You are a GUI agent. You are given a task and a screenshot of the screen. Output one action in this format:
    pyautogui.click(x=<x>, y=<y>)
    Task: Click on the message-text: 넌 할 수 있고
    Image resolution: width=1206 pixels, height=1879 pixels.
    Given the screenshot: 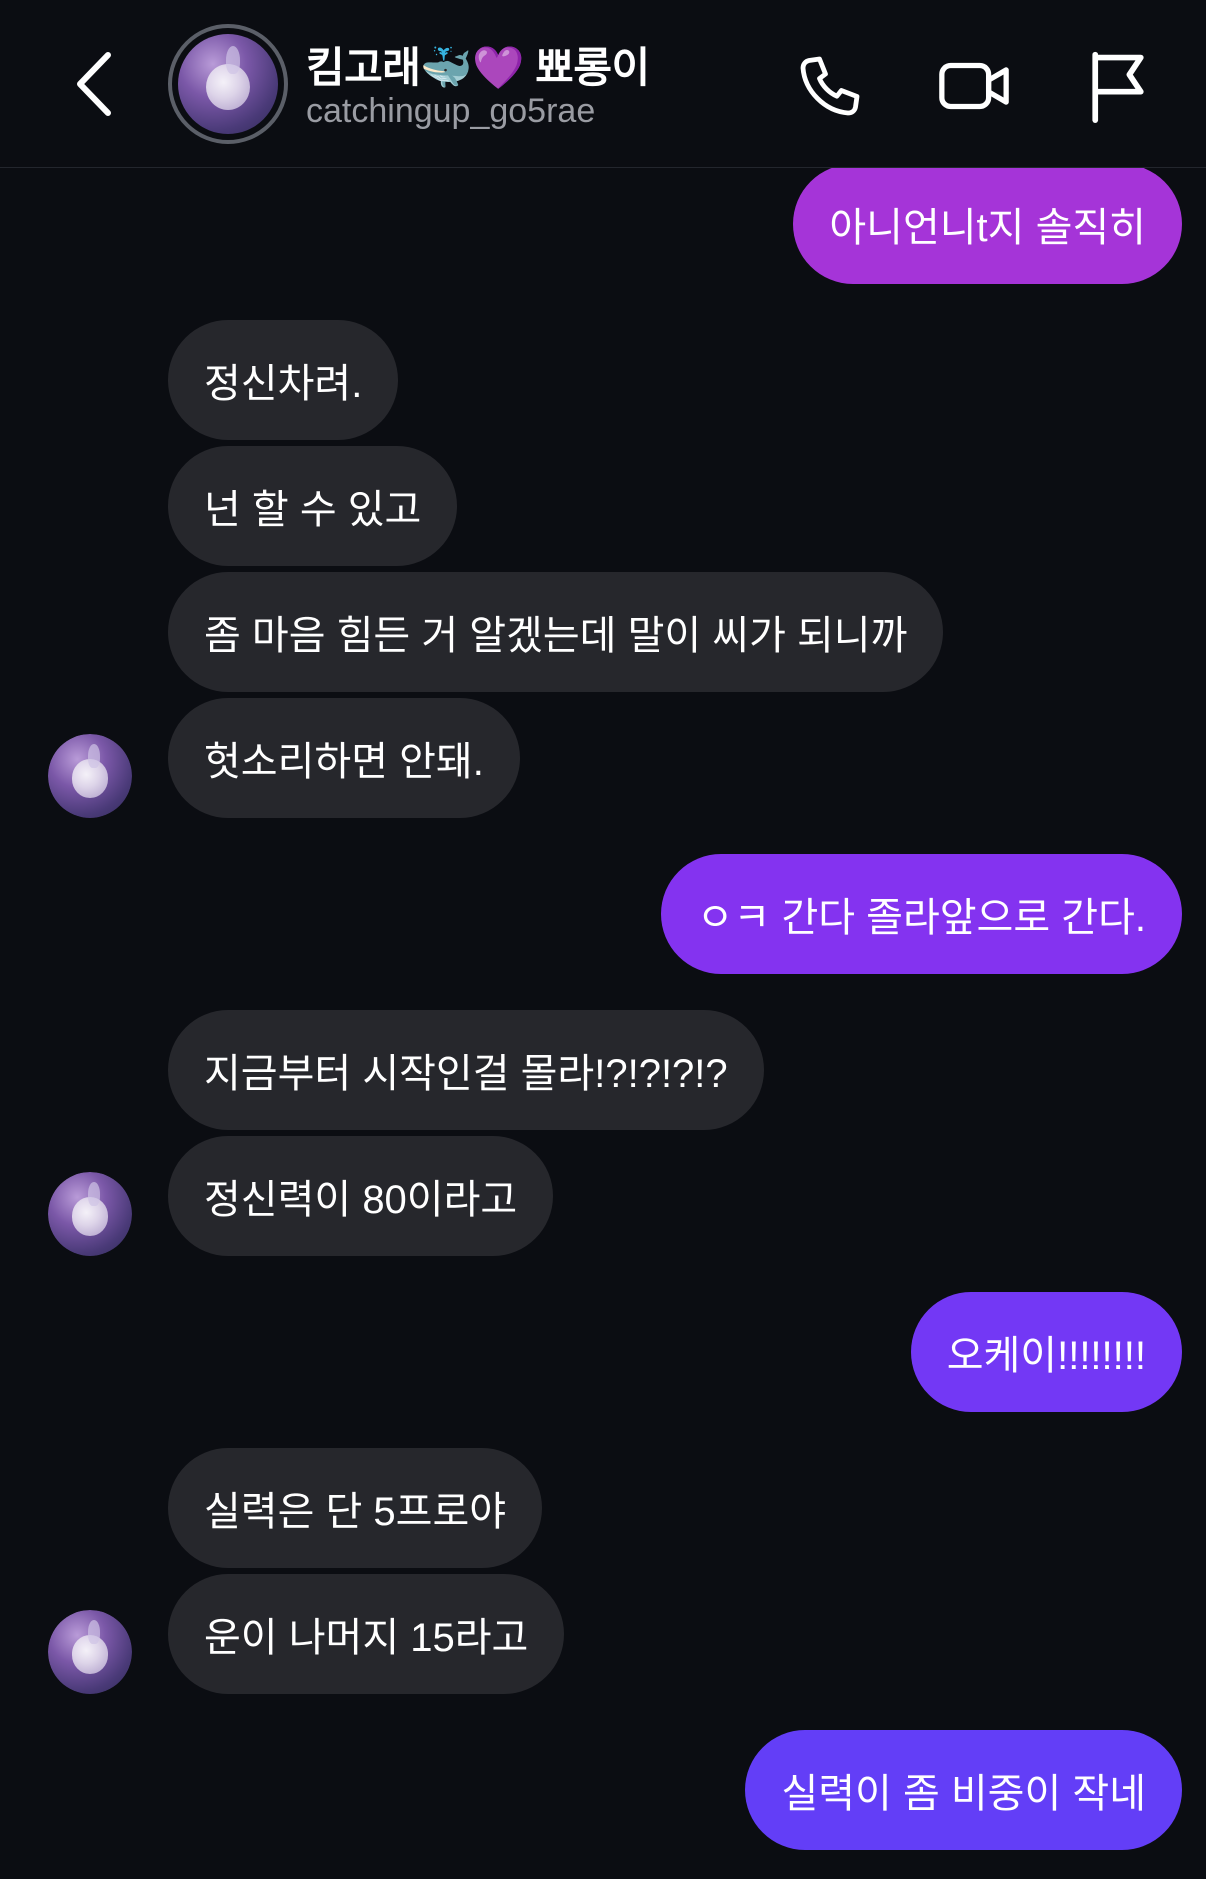 What is the action you would take?
    pyautogui.click(x=313, y=510)
    